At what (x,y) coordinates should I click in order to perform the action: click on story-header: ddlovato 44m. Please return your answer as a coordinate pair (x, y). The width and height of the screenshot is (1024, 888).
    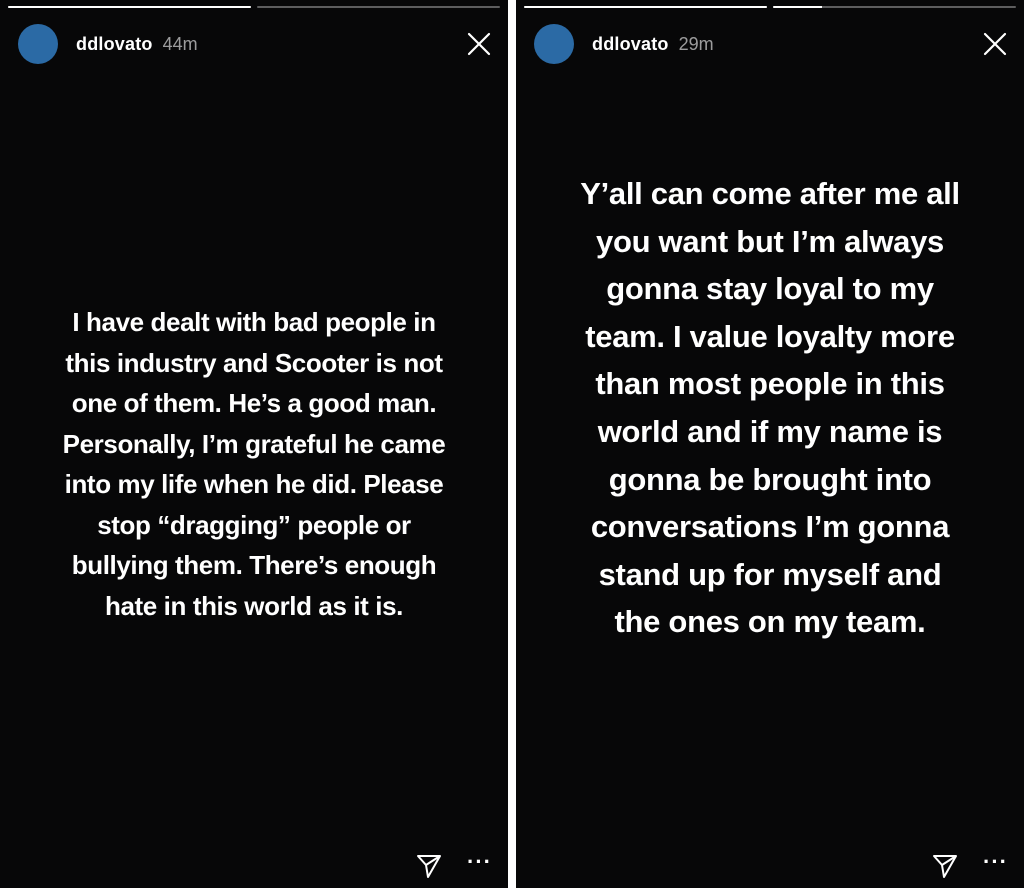
    Looking at the image, I should click on (256, 44).